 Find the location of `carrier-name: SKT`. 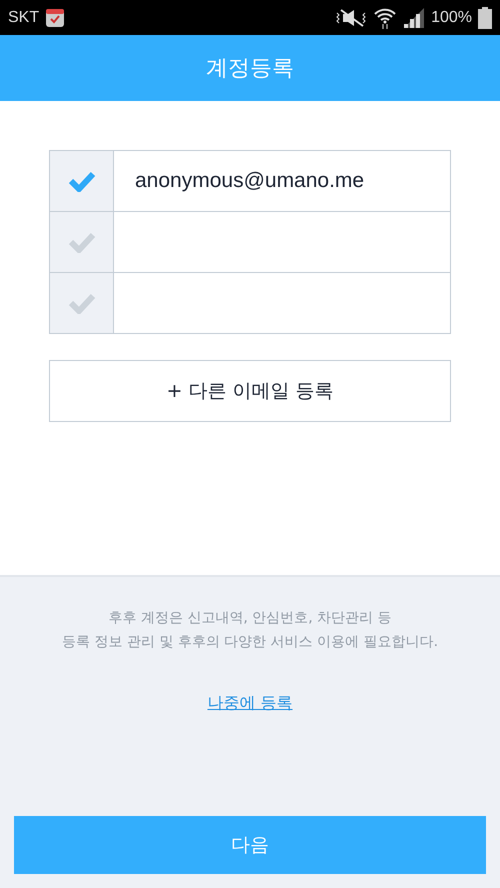

carrier-name: SKT is located at coordinates (24, 17).